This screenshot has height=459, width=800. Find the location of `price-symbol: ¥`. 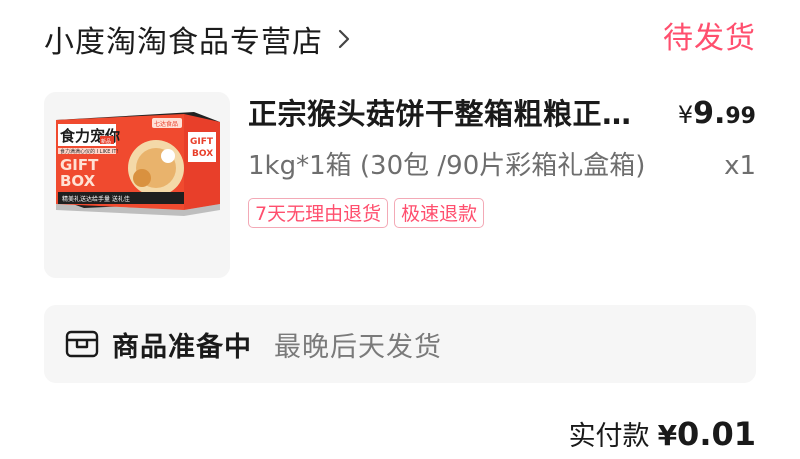

price-symbol: ¥ is located at coordinates (685, 115).